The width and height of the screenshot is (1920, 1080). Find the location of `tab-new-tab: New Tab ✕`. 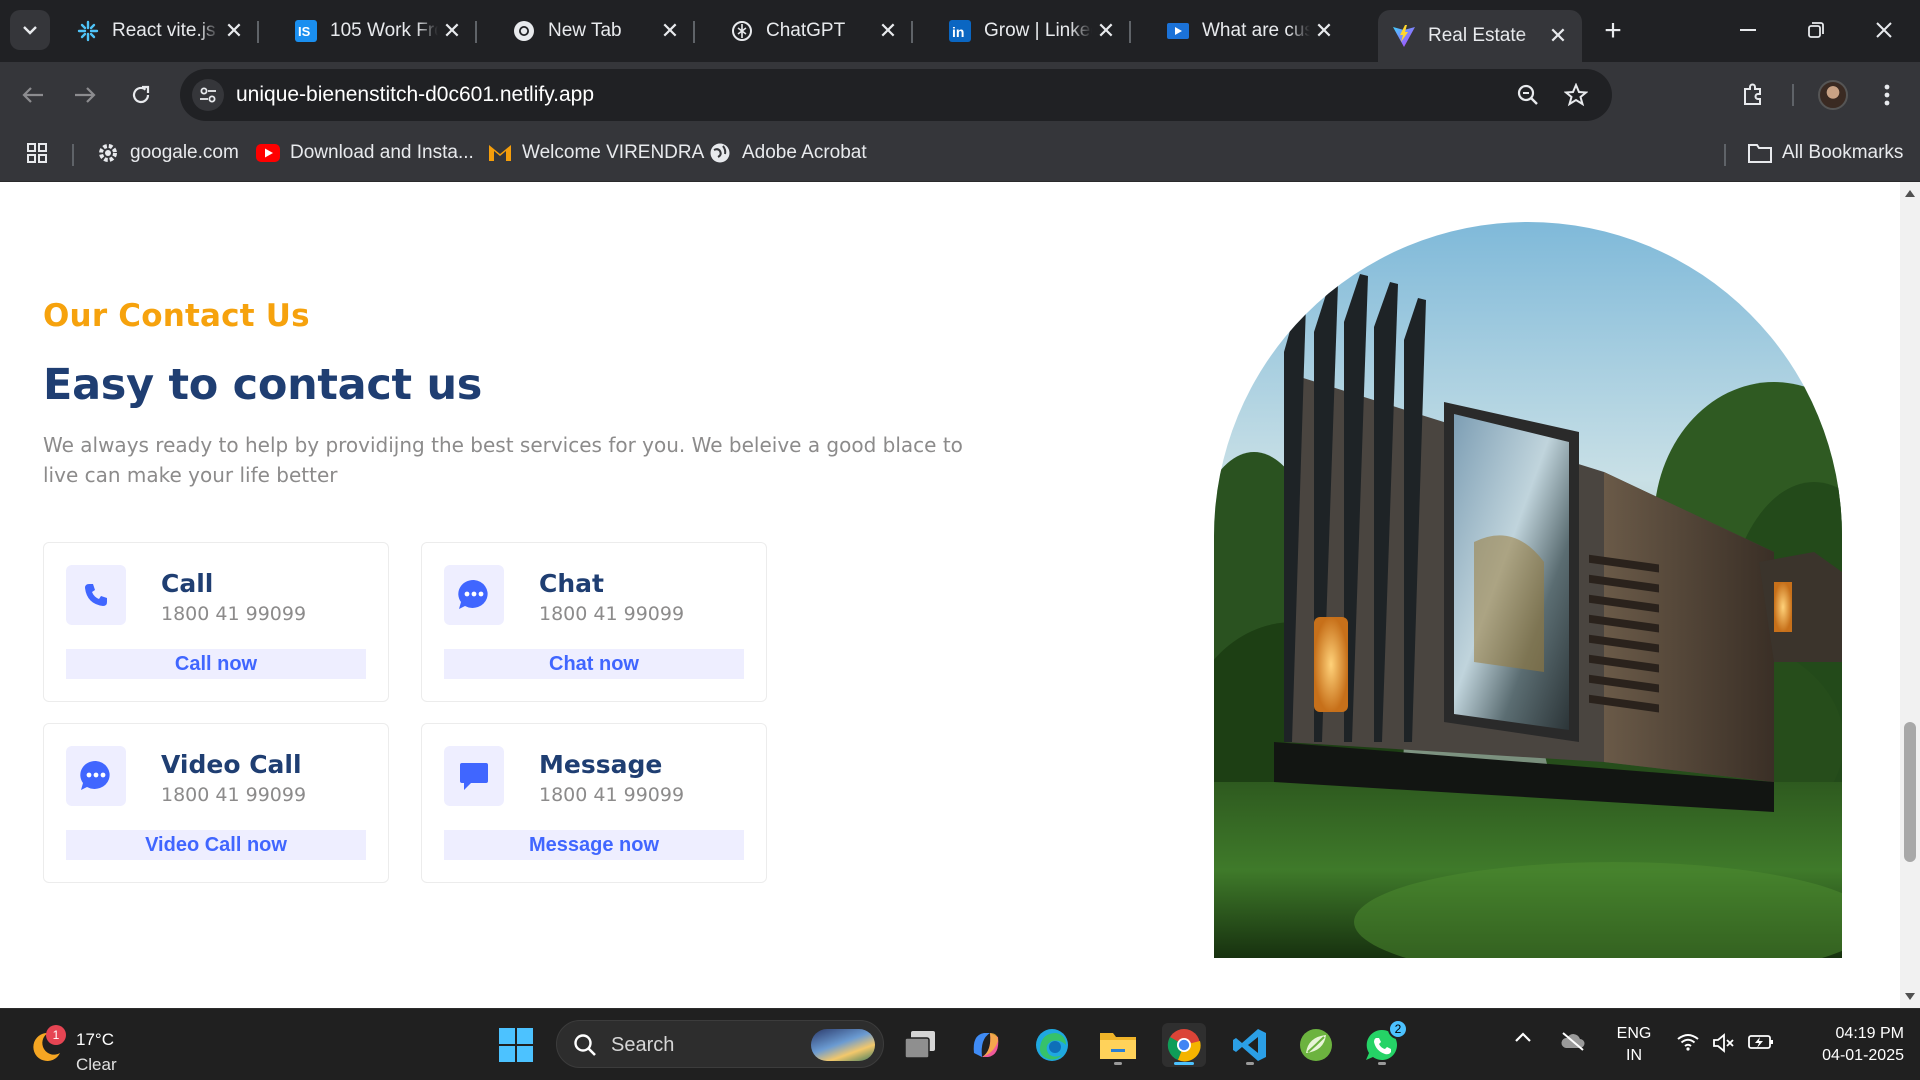

tab-new-tab: New Tab ✕ is located at coordinates (596, 31).